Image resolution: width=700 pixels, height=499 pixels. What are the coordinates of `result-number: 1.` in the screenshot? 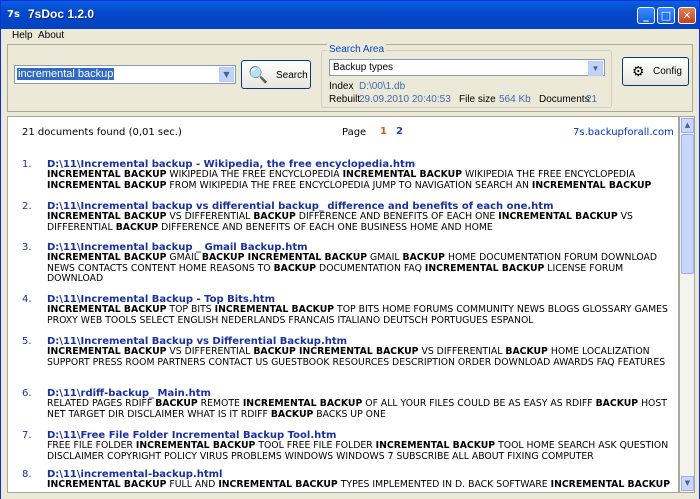 It's located at (27, 164).